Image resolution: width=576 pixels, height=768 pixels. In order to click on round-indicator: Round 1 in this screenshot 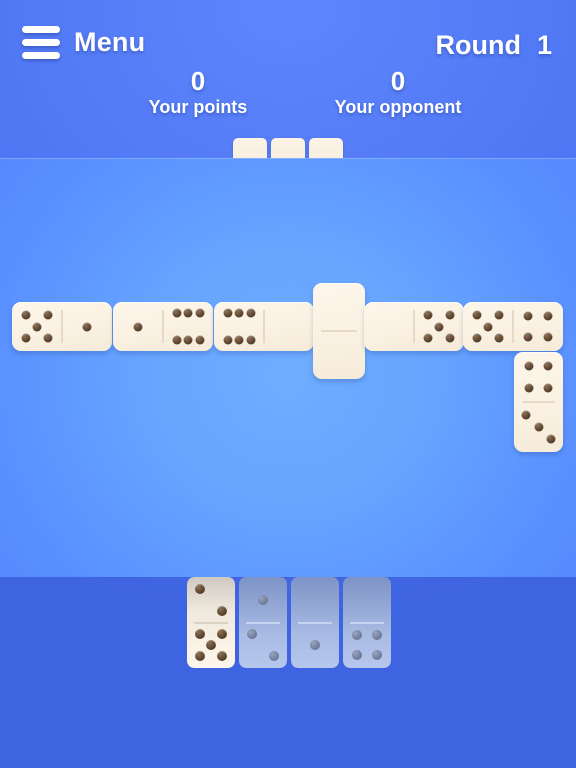, I will do `click(493, 45)`.